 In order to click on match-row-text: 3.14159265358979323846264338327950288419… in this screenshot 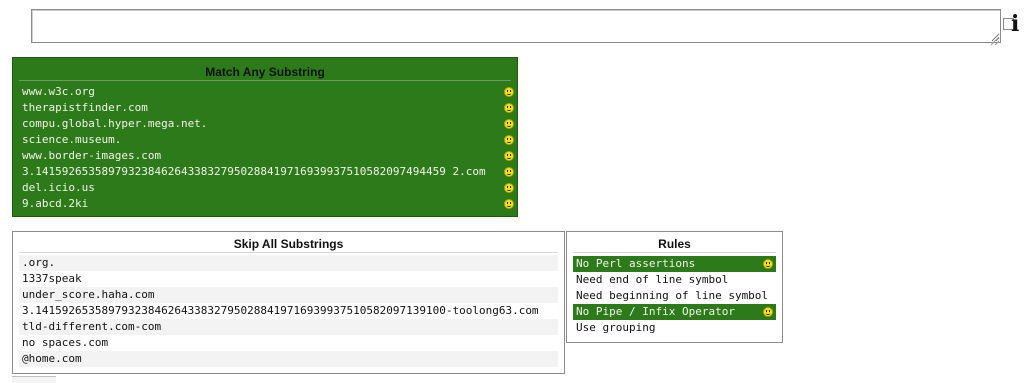, I will do `click(254, 171)`.